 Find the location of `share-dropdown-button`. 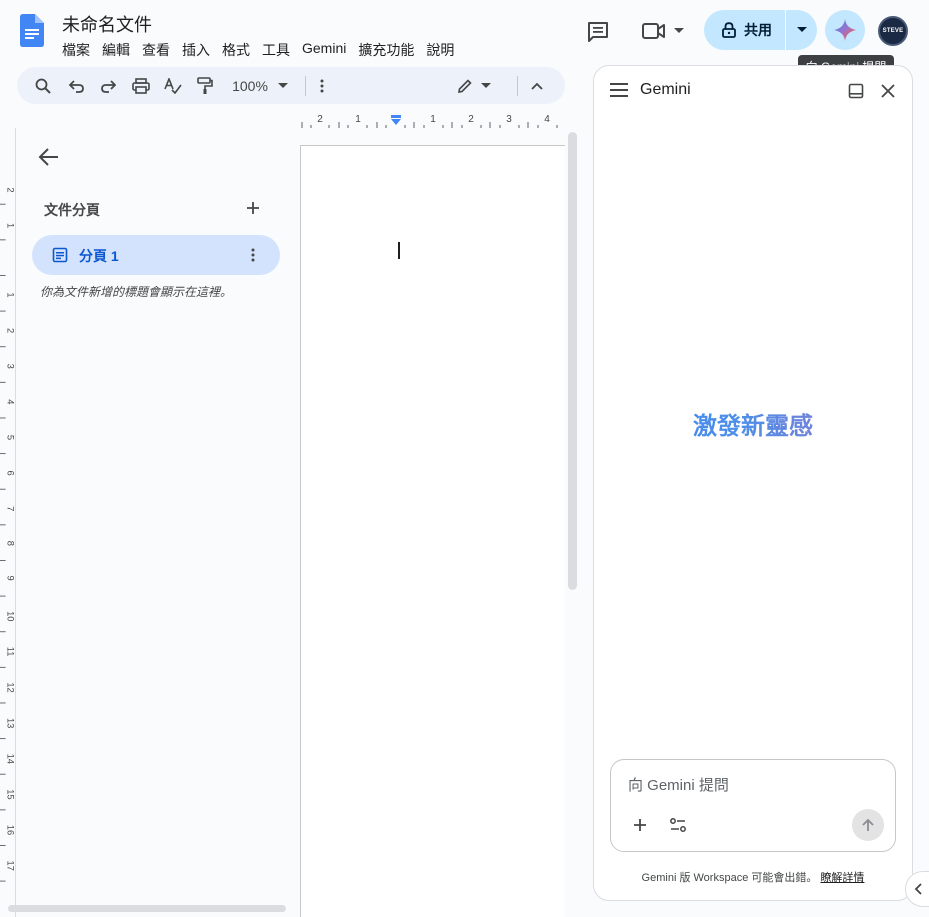

share-dropdown-button is located at coordinates (801, 30).